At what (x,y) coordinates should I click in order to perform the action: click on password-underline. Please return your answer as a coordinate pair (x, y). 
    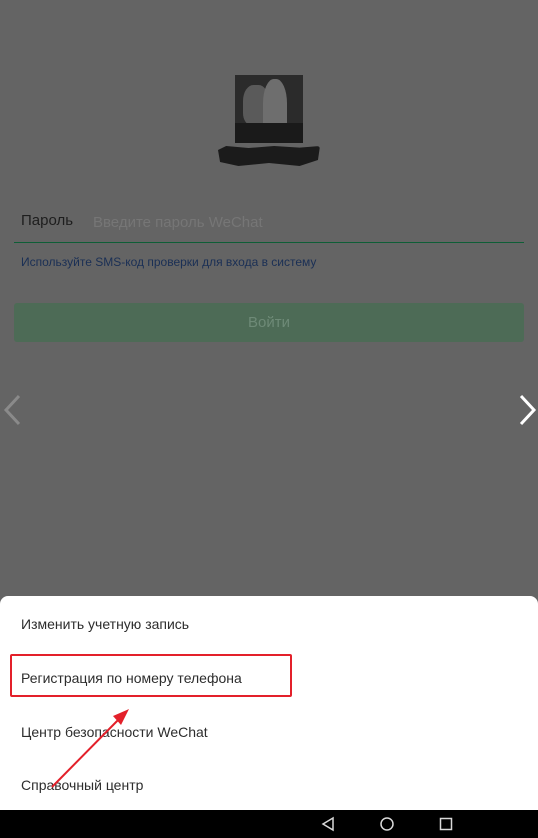
    Looking at the image, I should click on (269, 242).